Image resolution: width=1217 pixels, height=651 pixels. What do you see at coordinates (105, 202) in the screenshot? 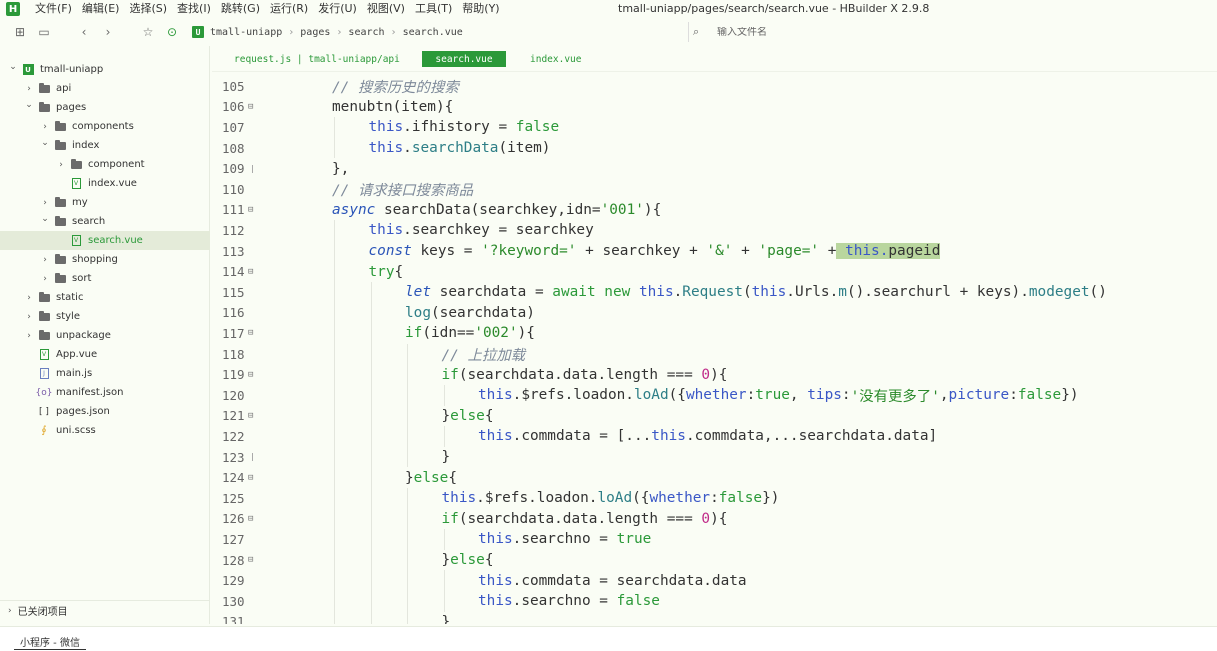
I see `file-tree-item: › my` at bounding box center [105, 202].